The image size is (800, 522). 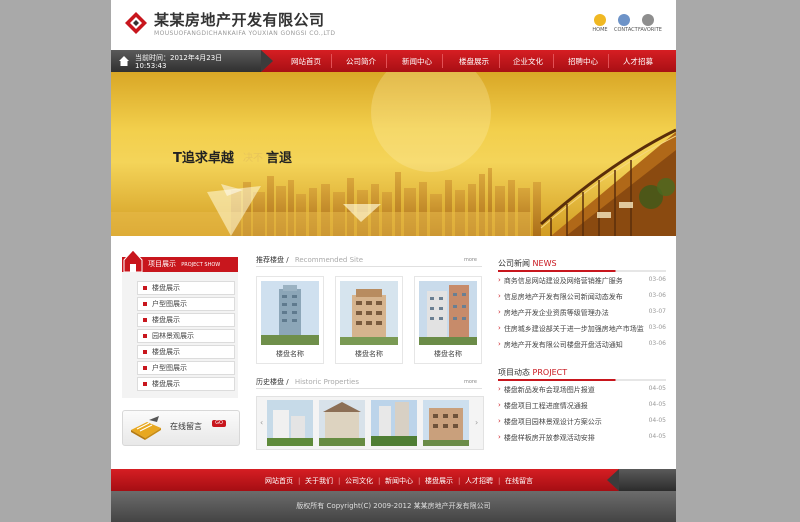 I want to click on home-shortcut: HOME, so click(x=600, y=23).